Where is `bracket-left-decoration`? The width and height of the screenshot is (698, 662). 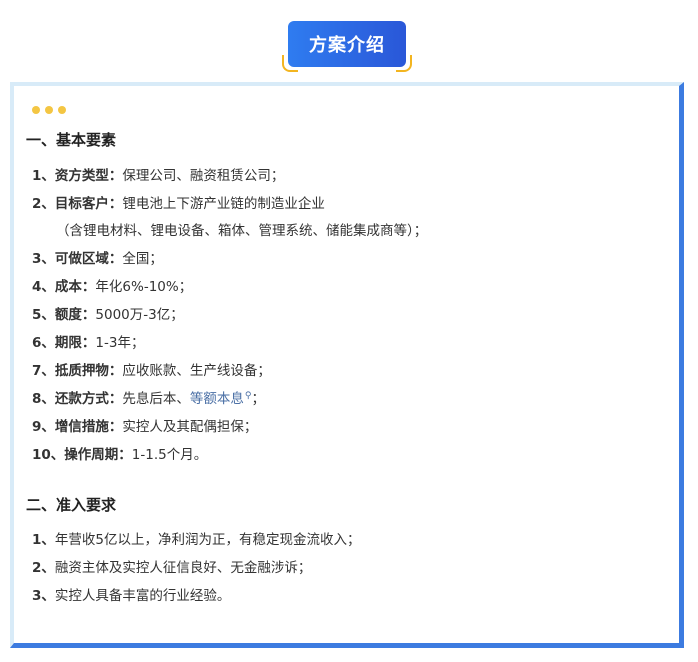 bracket-left-decoration is located at coordinates (290, 63).